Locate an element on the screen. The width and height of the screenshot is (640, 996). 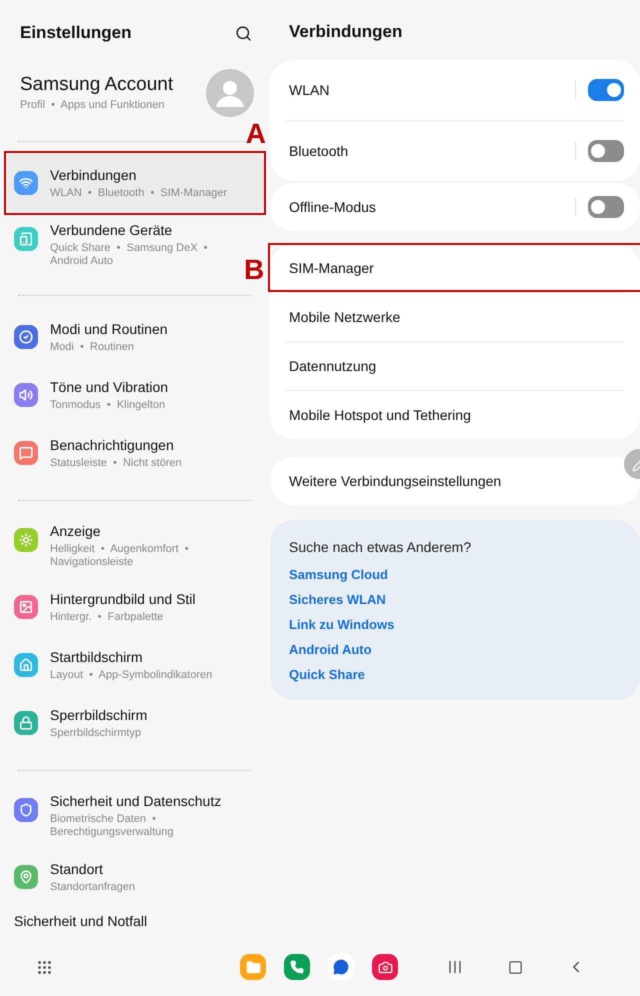
item-subtitle: Modi • Routinen is located at coordinates (92, 347).